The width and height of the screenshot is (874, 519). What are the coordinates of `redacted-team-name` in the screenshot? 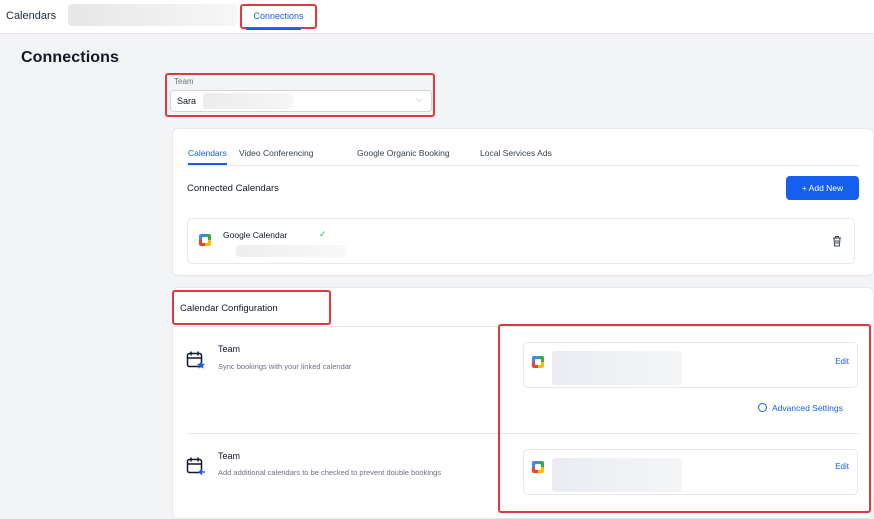 It's located at (248, 101).